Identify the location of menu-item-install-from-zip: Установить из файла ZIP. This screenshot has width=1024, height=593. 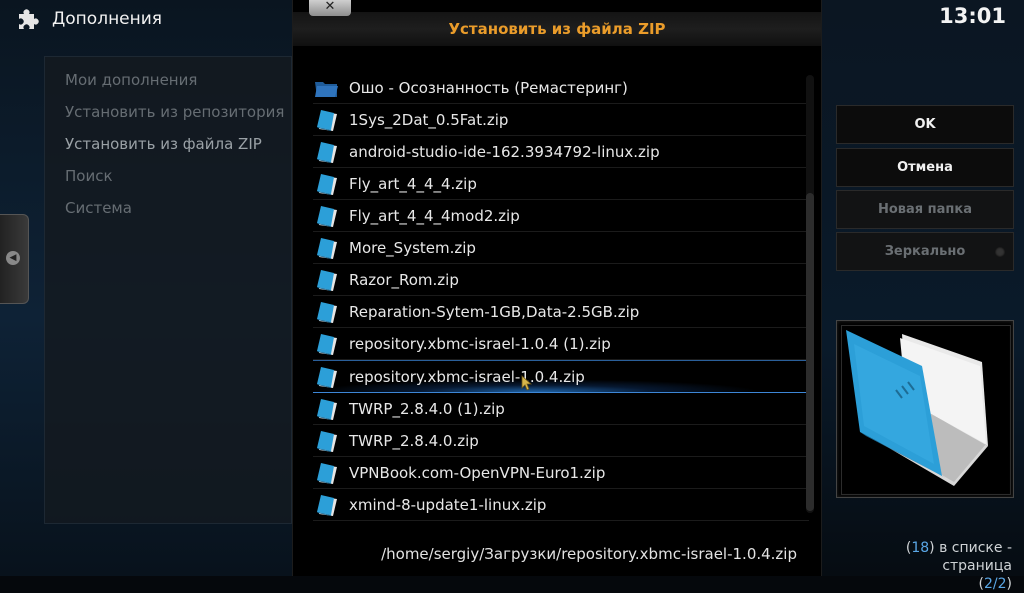
(163, 144).